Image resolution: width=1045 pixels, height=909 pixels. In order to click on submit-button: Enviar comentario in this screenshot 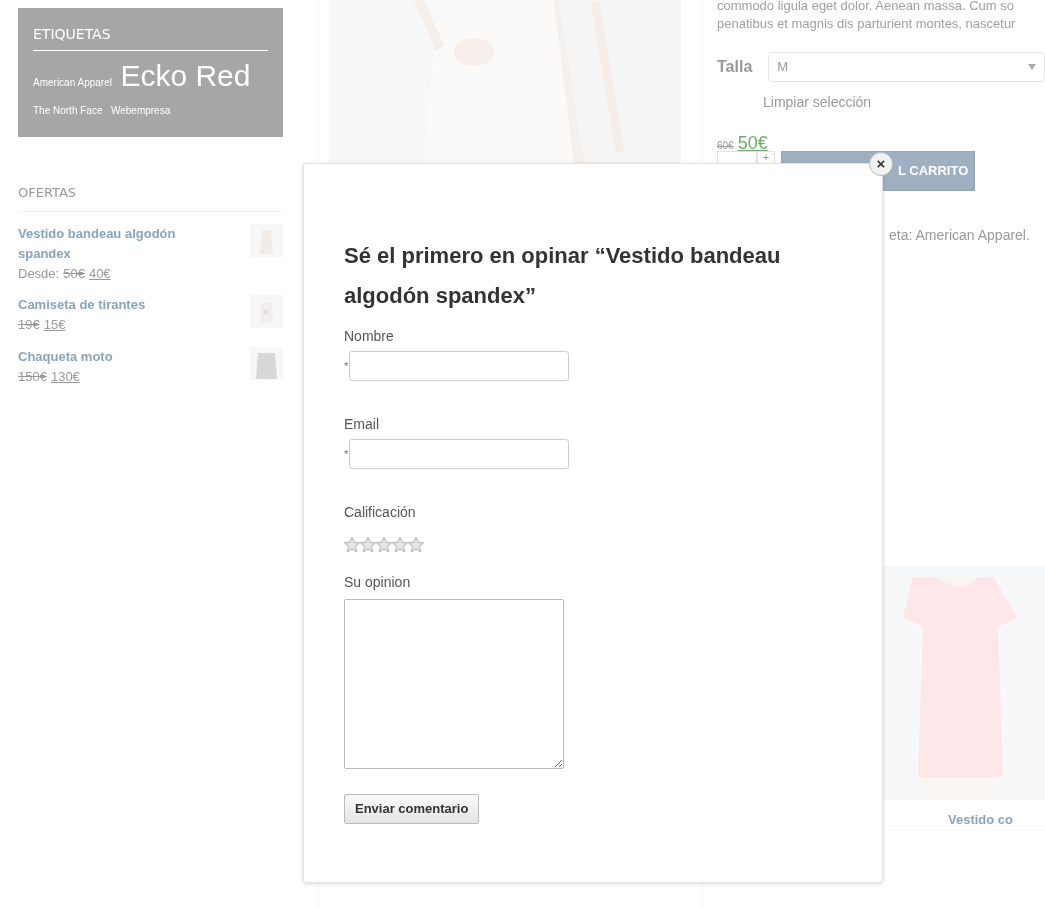, I will do `click(412, 809)`.